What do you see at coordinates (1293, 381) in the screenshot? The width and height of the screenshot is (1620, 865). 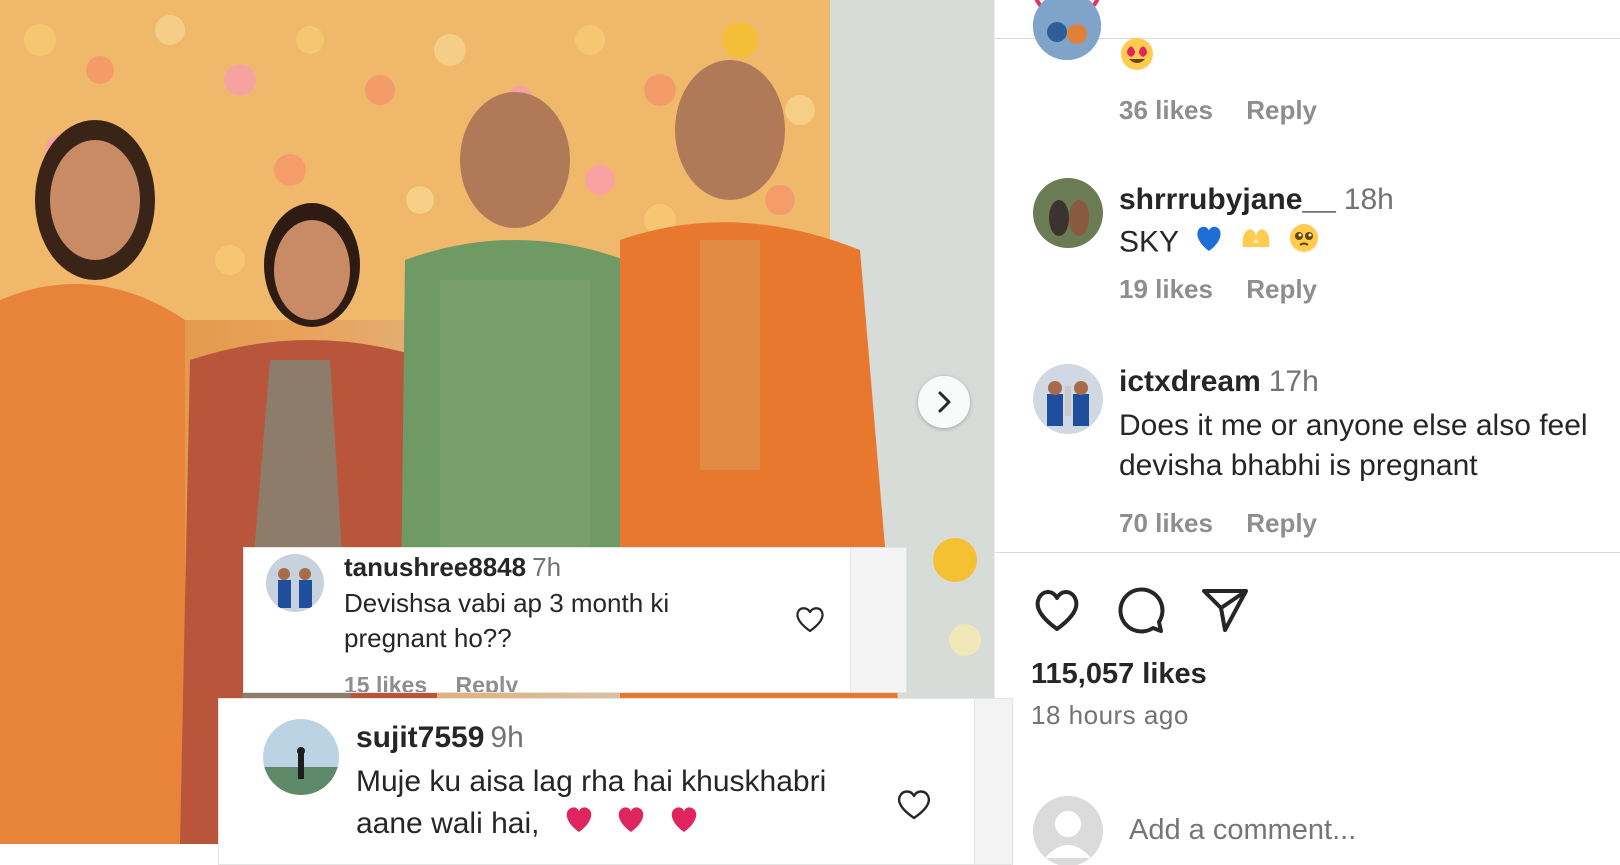 I see `comment-time: 17h` at bounding box center [1293, 381].